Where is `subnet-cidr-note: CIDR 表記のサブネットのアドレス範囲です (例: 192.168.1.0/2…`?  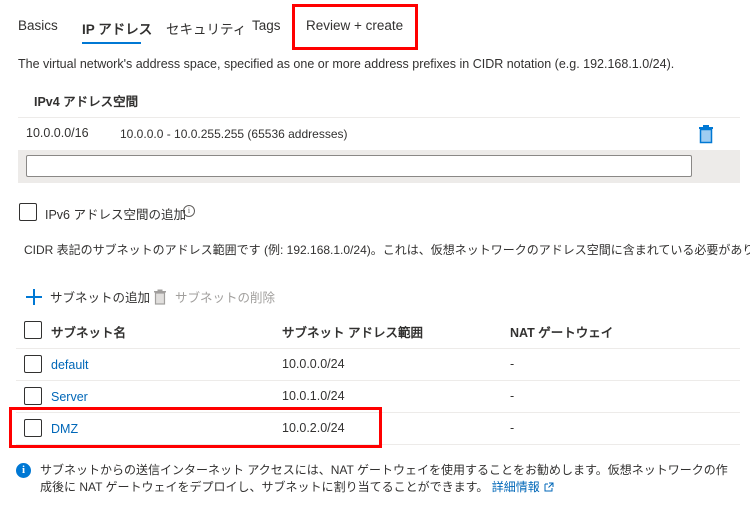
subnet-cidr-note: CIDR 表記のサブネットのアドレス範囲です (例: 192.168.1.0/2… is located at coordinates (387, 250).